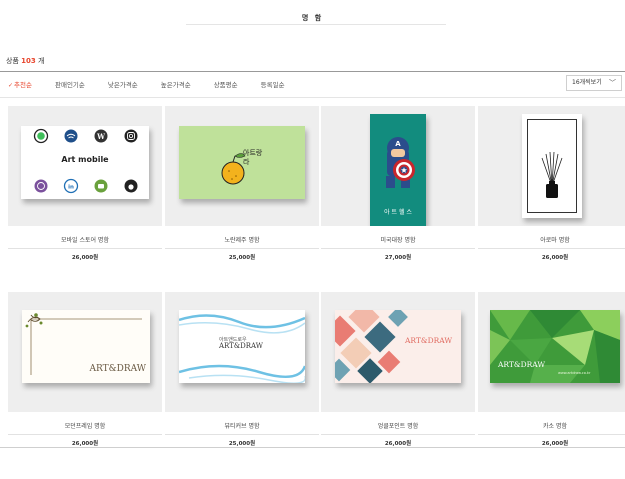  I want to click on product-name: 모바일 스토어 명함, so click(85, 239).